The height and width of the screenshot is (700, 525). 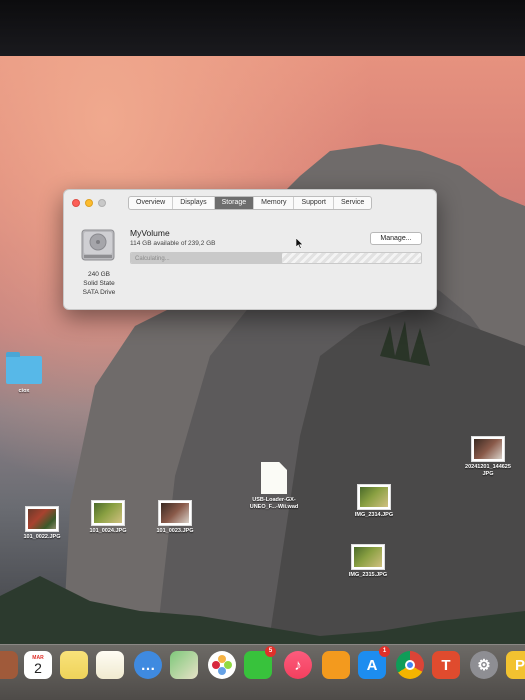 I want to click on file-label: 101_0024.JPG, so click(x=108, y=531).